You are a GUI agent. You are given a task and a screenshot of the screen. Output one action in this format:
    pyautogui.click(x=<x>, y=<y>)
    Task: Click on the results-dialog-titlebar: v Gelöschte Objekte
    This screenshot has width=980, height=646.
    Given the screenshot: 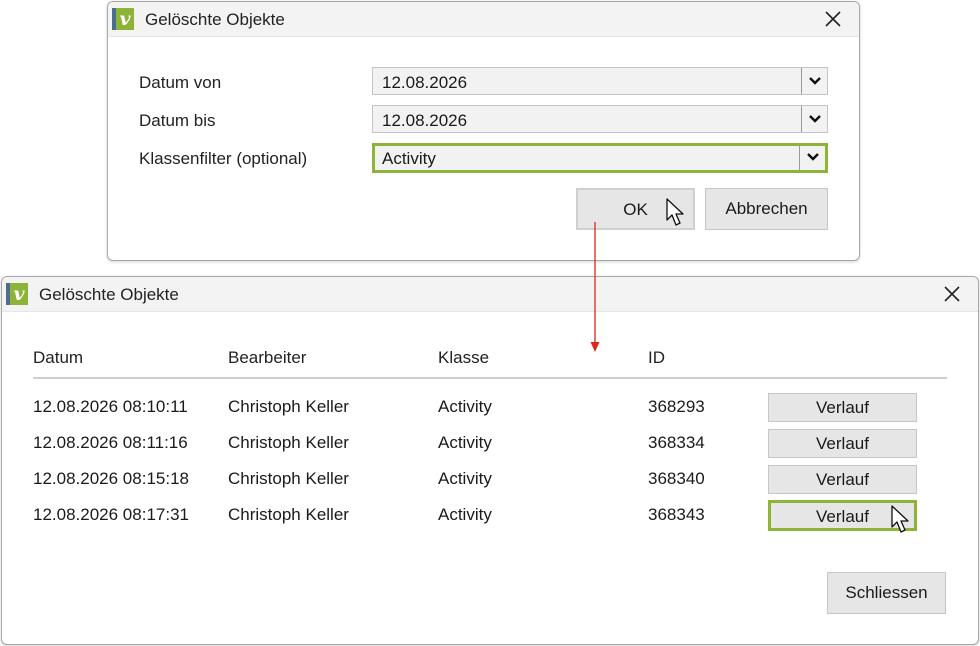 What is the action you would take?
    pyautogui.click(x=490, y=294)
    